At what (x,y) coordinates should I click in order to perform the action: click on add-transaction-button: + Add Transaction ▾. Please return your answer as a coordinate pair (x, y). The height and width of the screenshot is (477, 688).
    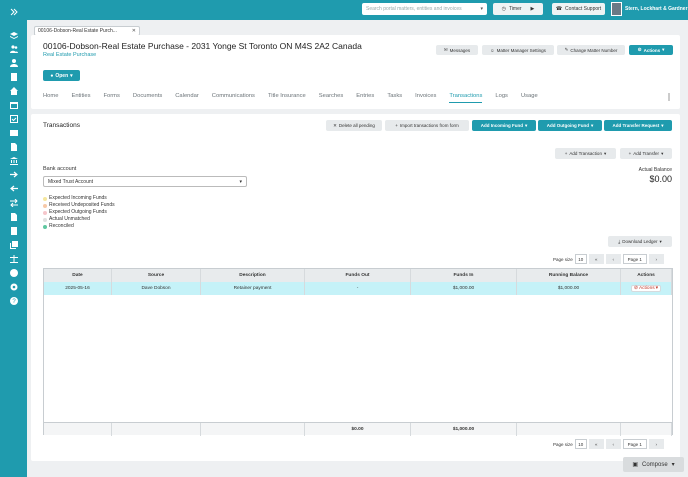
    Looking at the image, I should click on (585, 153).